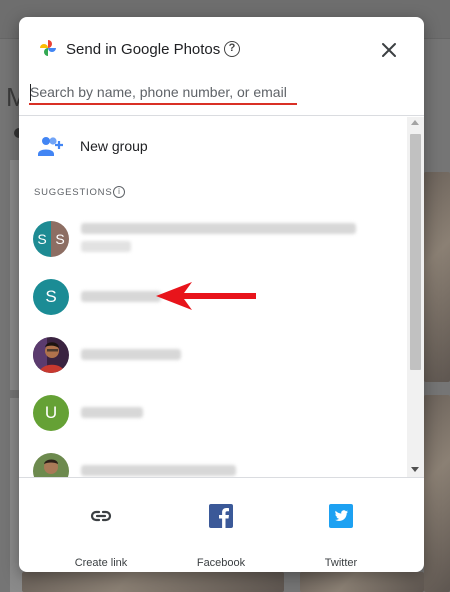 Image resolution: width=450 pixels, height=592 pixels. I want to click on facebook-label: Facebook, so click(221, 563).